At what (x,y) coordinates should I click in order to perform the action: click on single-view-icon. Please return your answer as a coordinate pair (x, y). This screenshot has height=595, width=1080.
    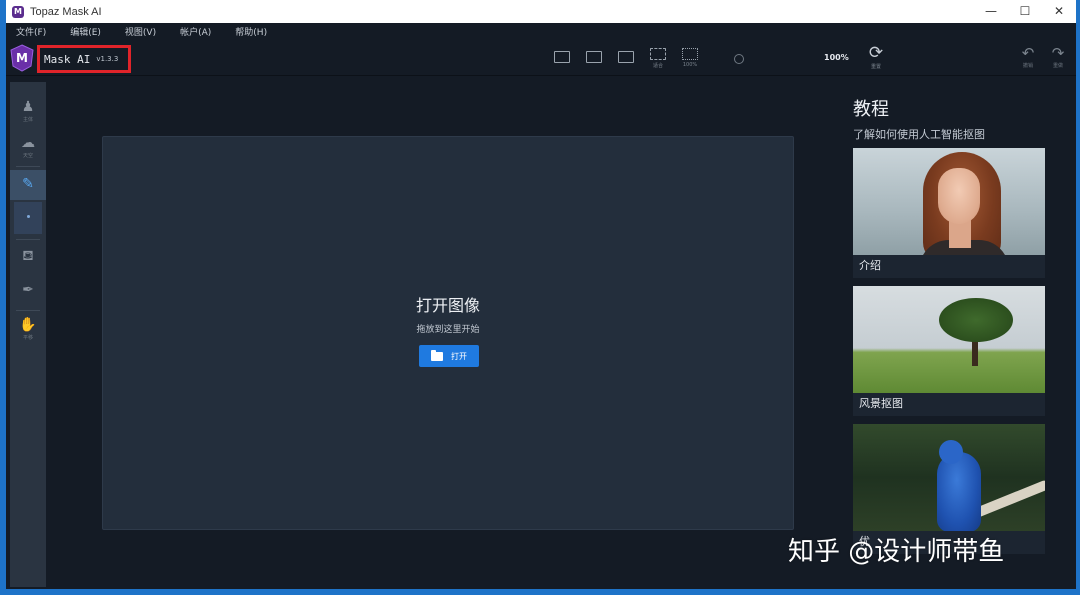
    Looking at the image, I should click on (562, 57).